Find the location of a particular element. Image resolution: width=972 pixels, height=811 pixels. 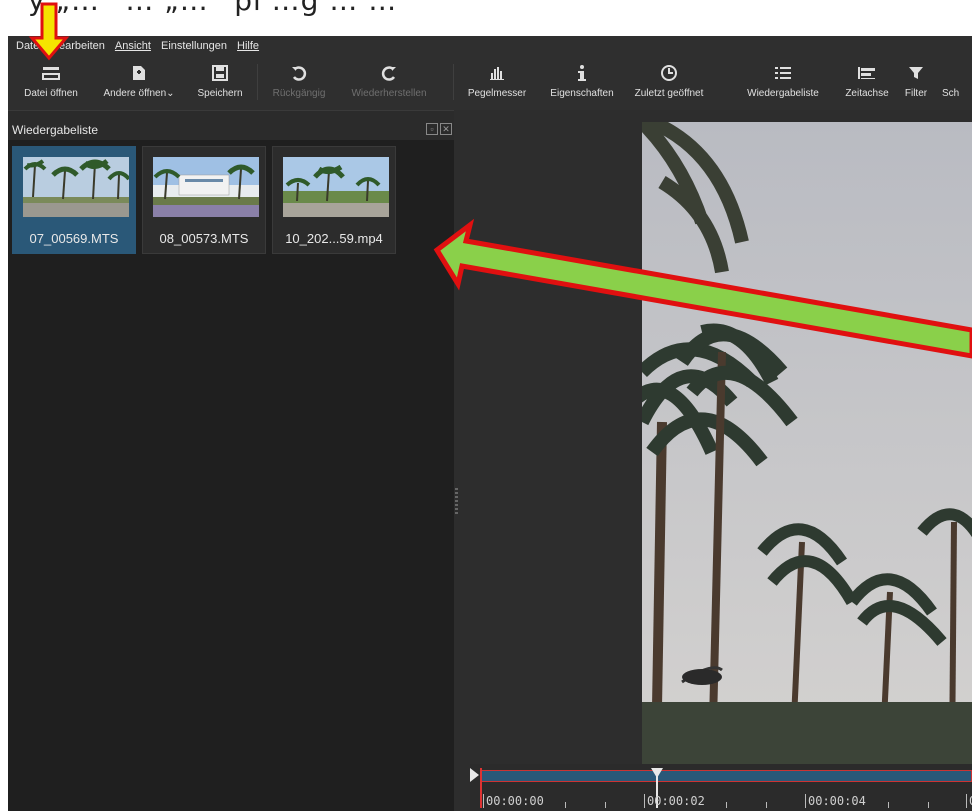

yellow-down-arrow-icon is located at coordinates (49, 31).